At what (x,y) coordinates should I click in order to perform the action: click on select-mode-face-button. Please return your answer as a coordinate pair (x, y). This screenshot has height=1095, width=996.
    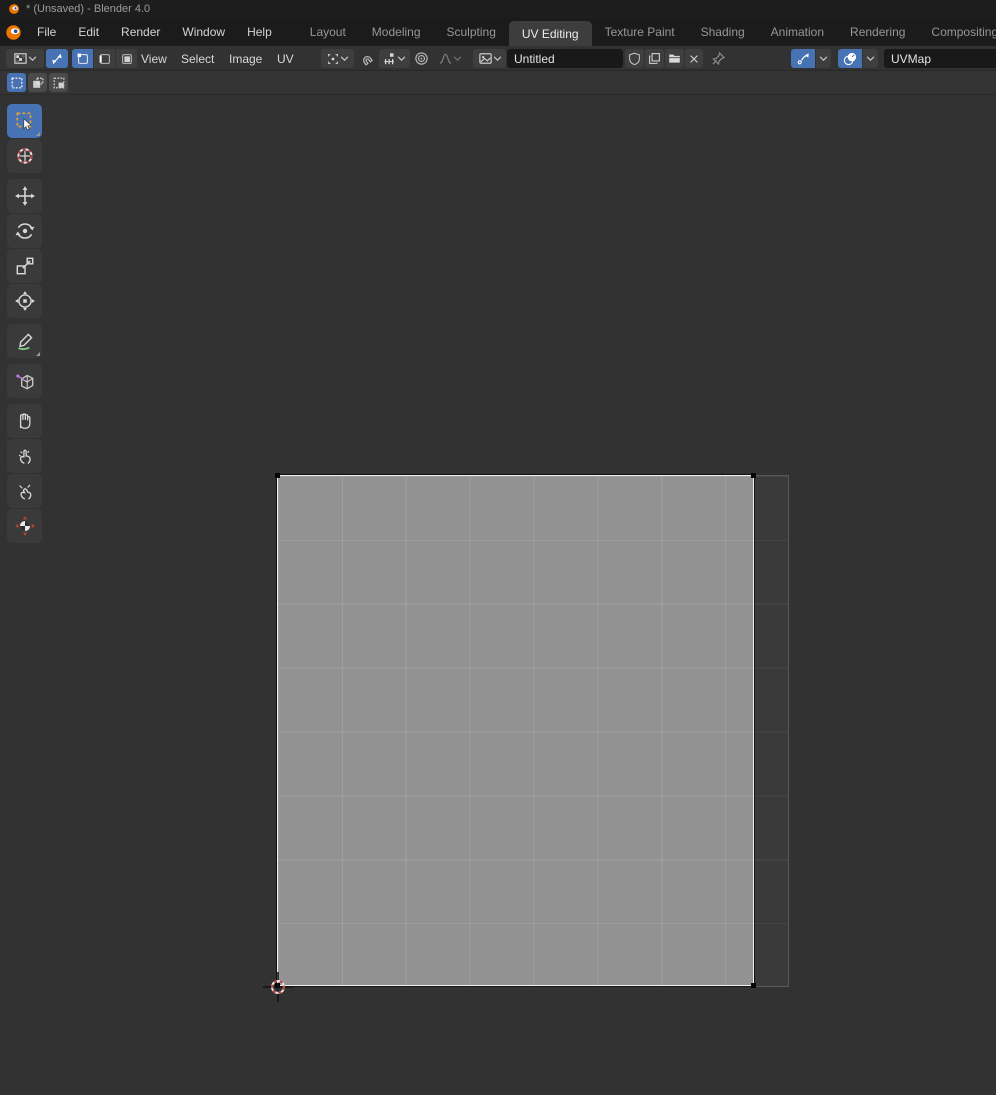
    Looking at the image, I should click on (126, 58).